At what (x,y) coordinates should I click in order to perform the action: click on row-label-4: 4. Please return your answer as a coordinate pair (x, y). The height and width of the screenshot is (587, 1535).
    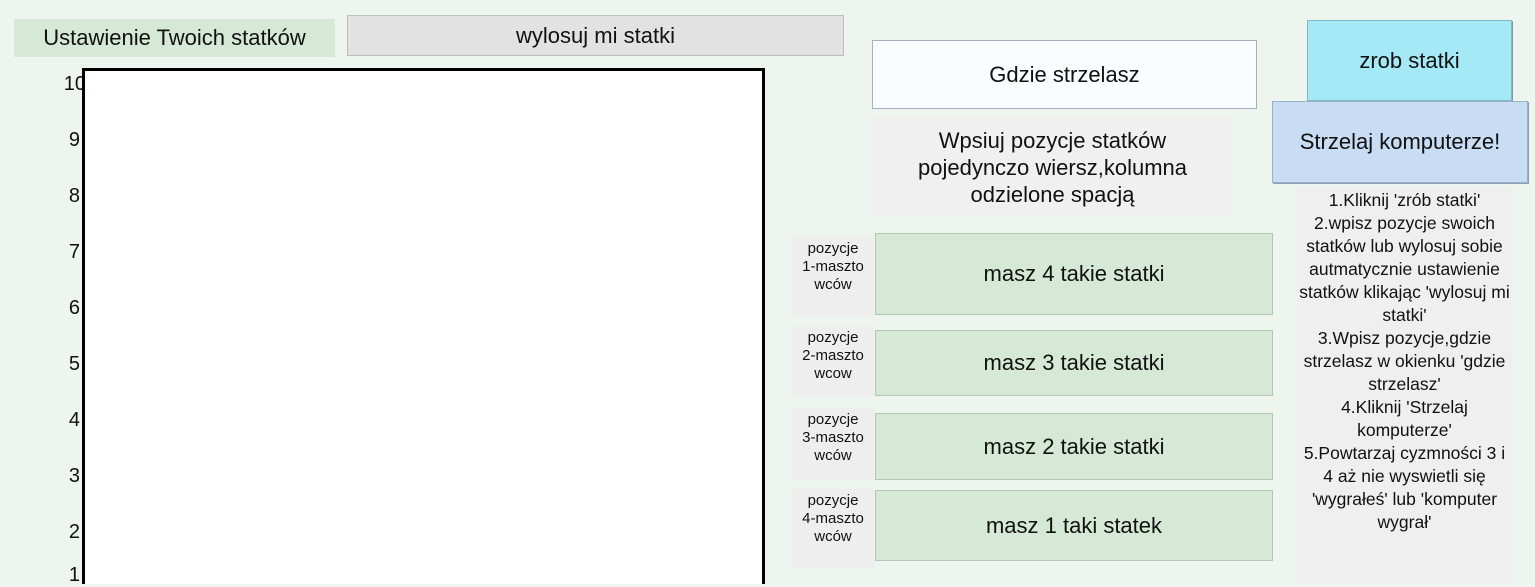
    Looking at the image, I should click on (74, 420).